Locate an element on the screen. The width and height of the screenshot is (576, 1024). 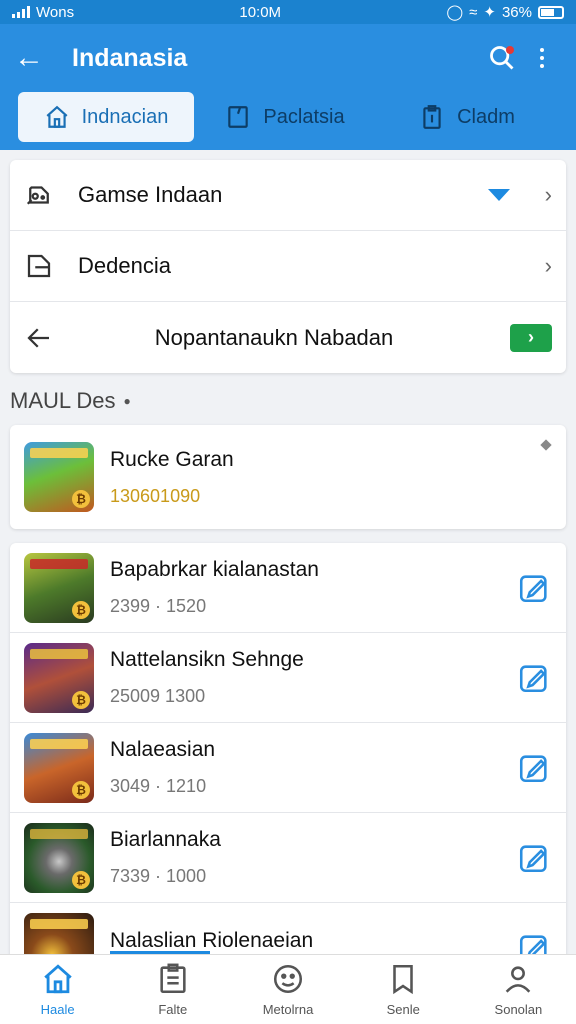
menu-item-dedencia: Dedencia › is located at coordinates (288, 266).